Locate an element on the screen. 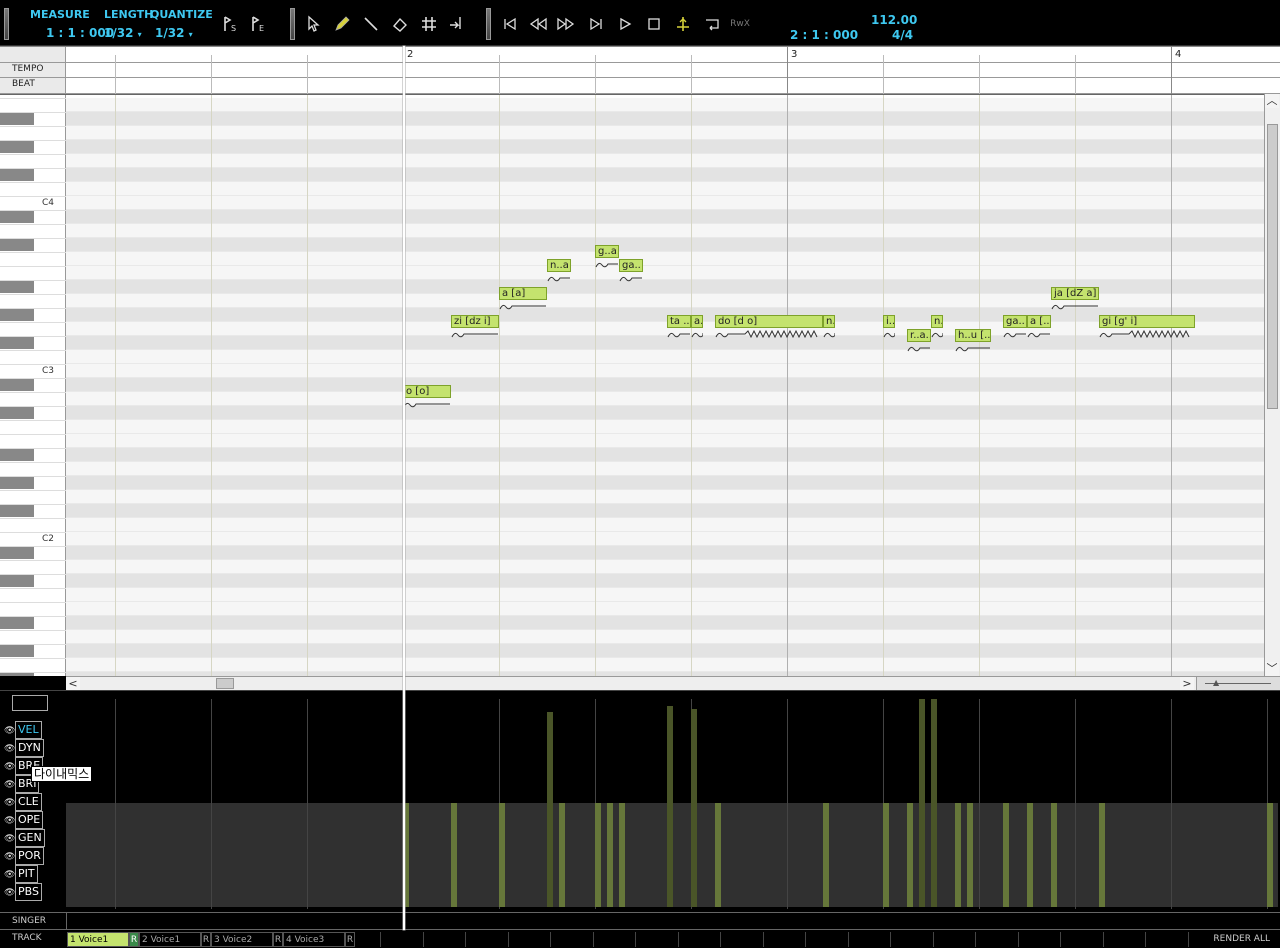 The width and height of the screenshot is (1280, 948). start-marker-icon: S is located at coordinates (230, 24).